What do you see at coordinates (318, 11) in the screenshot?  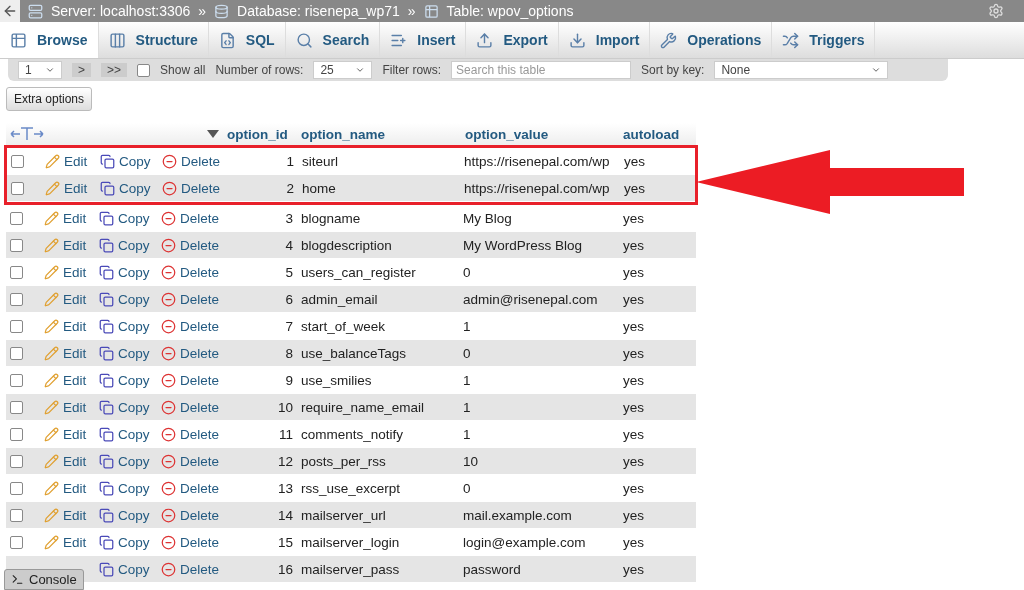 I see `breadcrumb-link: Database: risenepa_wp71` at bounding box center [318, 11].